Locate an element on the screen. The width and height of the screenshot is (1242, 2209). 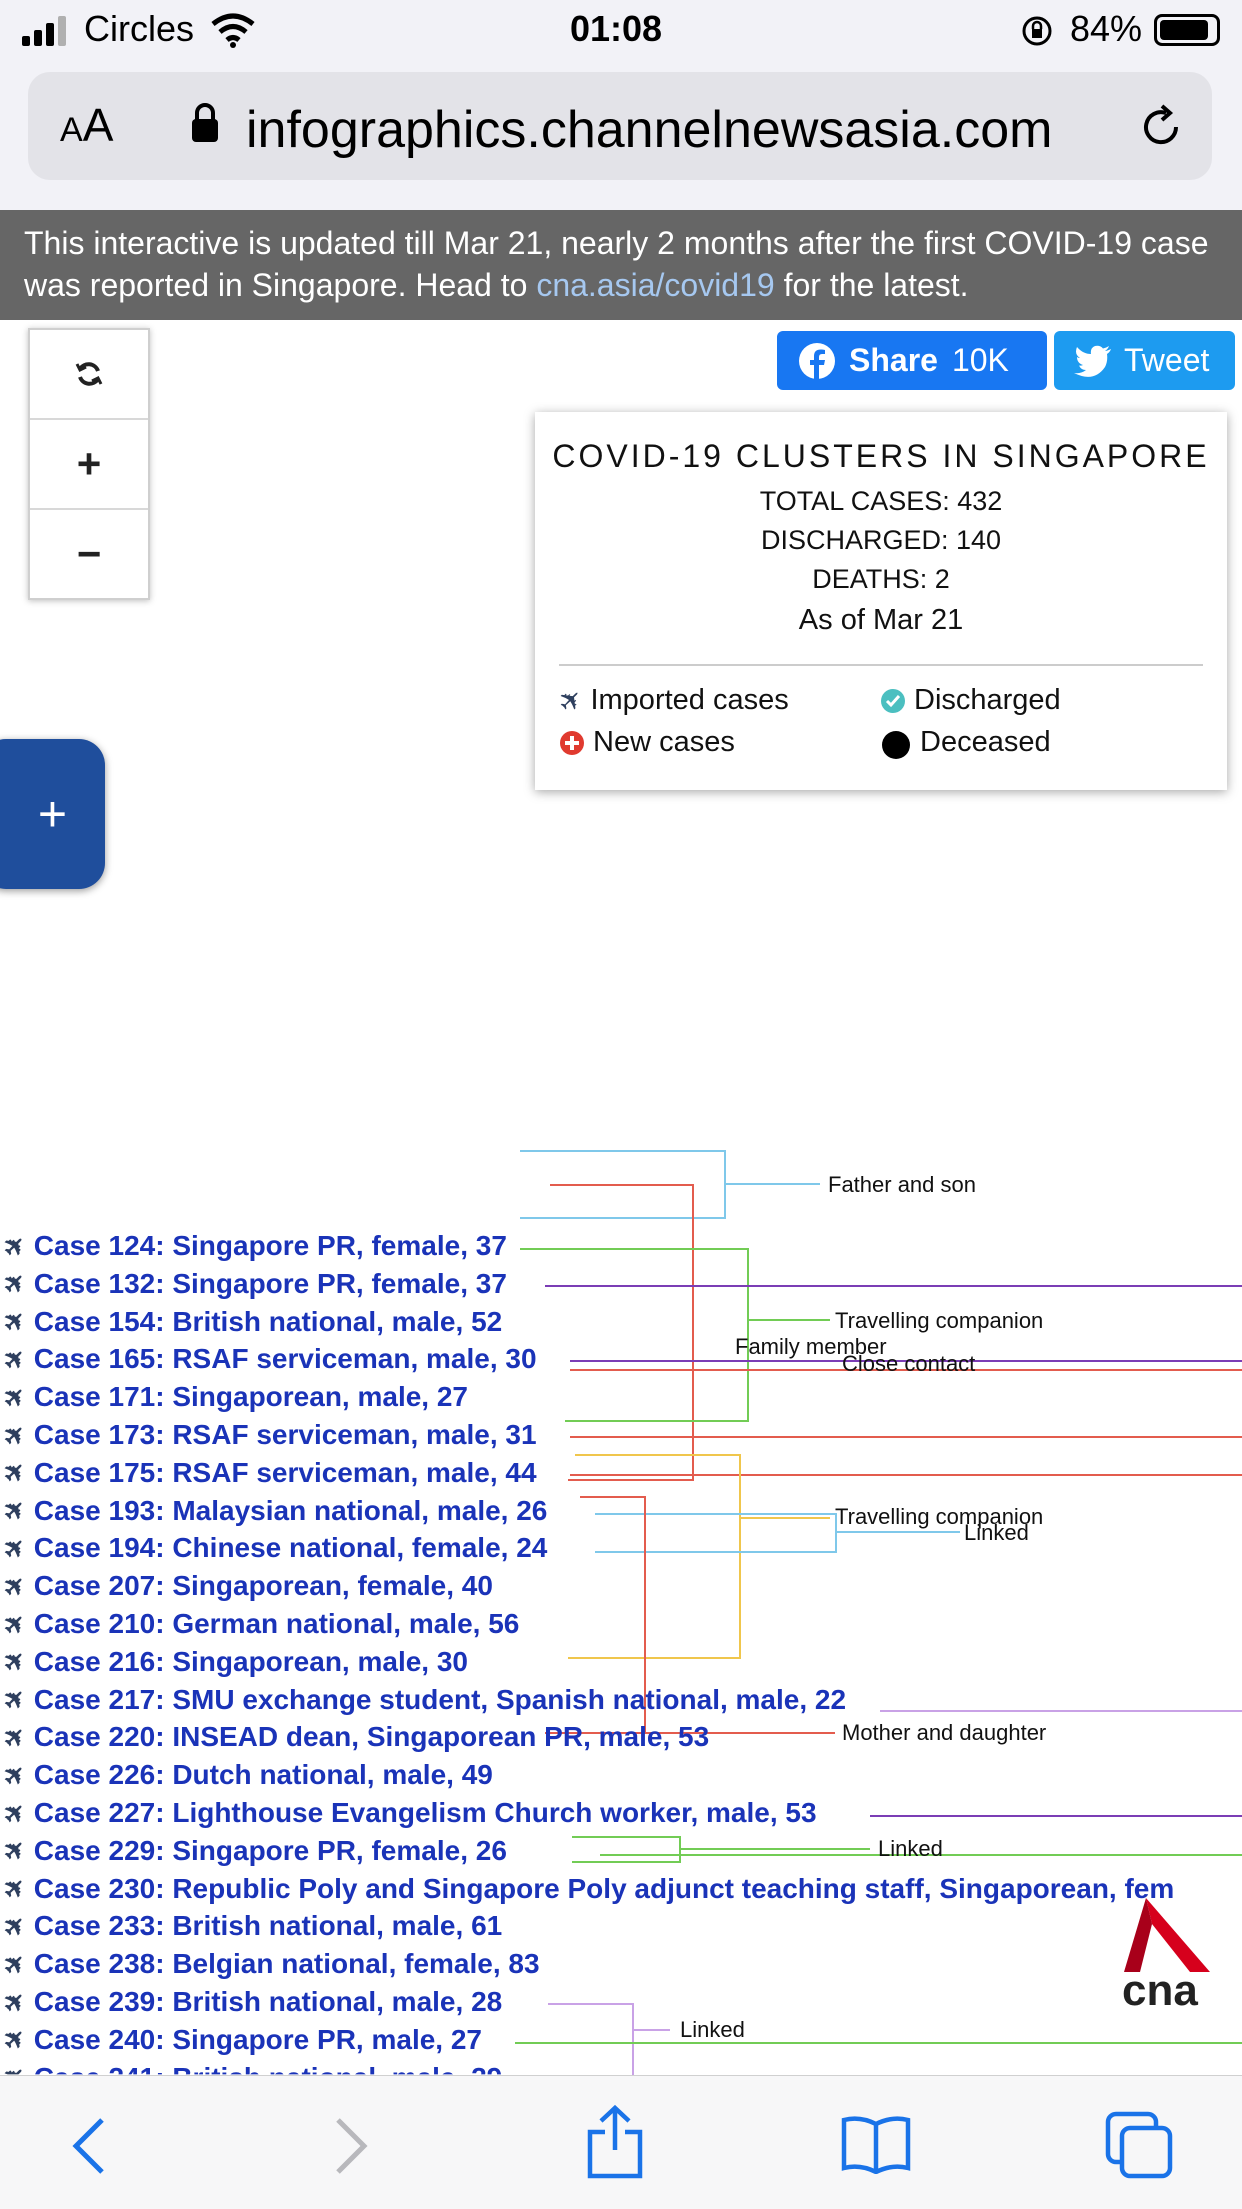
reset-button is located at coordinates (89, 375).